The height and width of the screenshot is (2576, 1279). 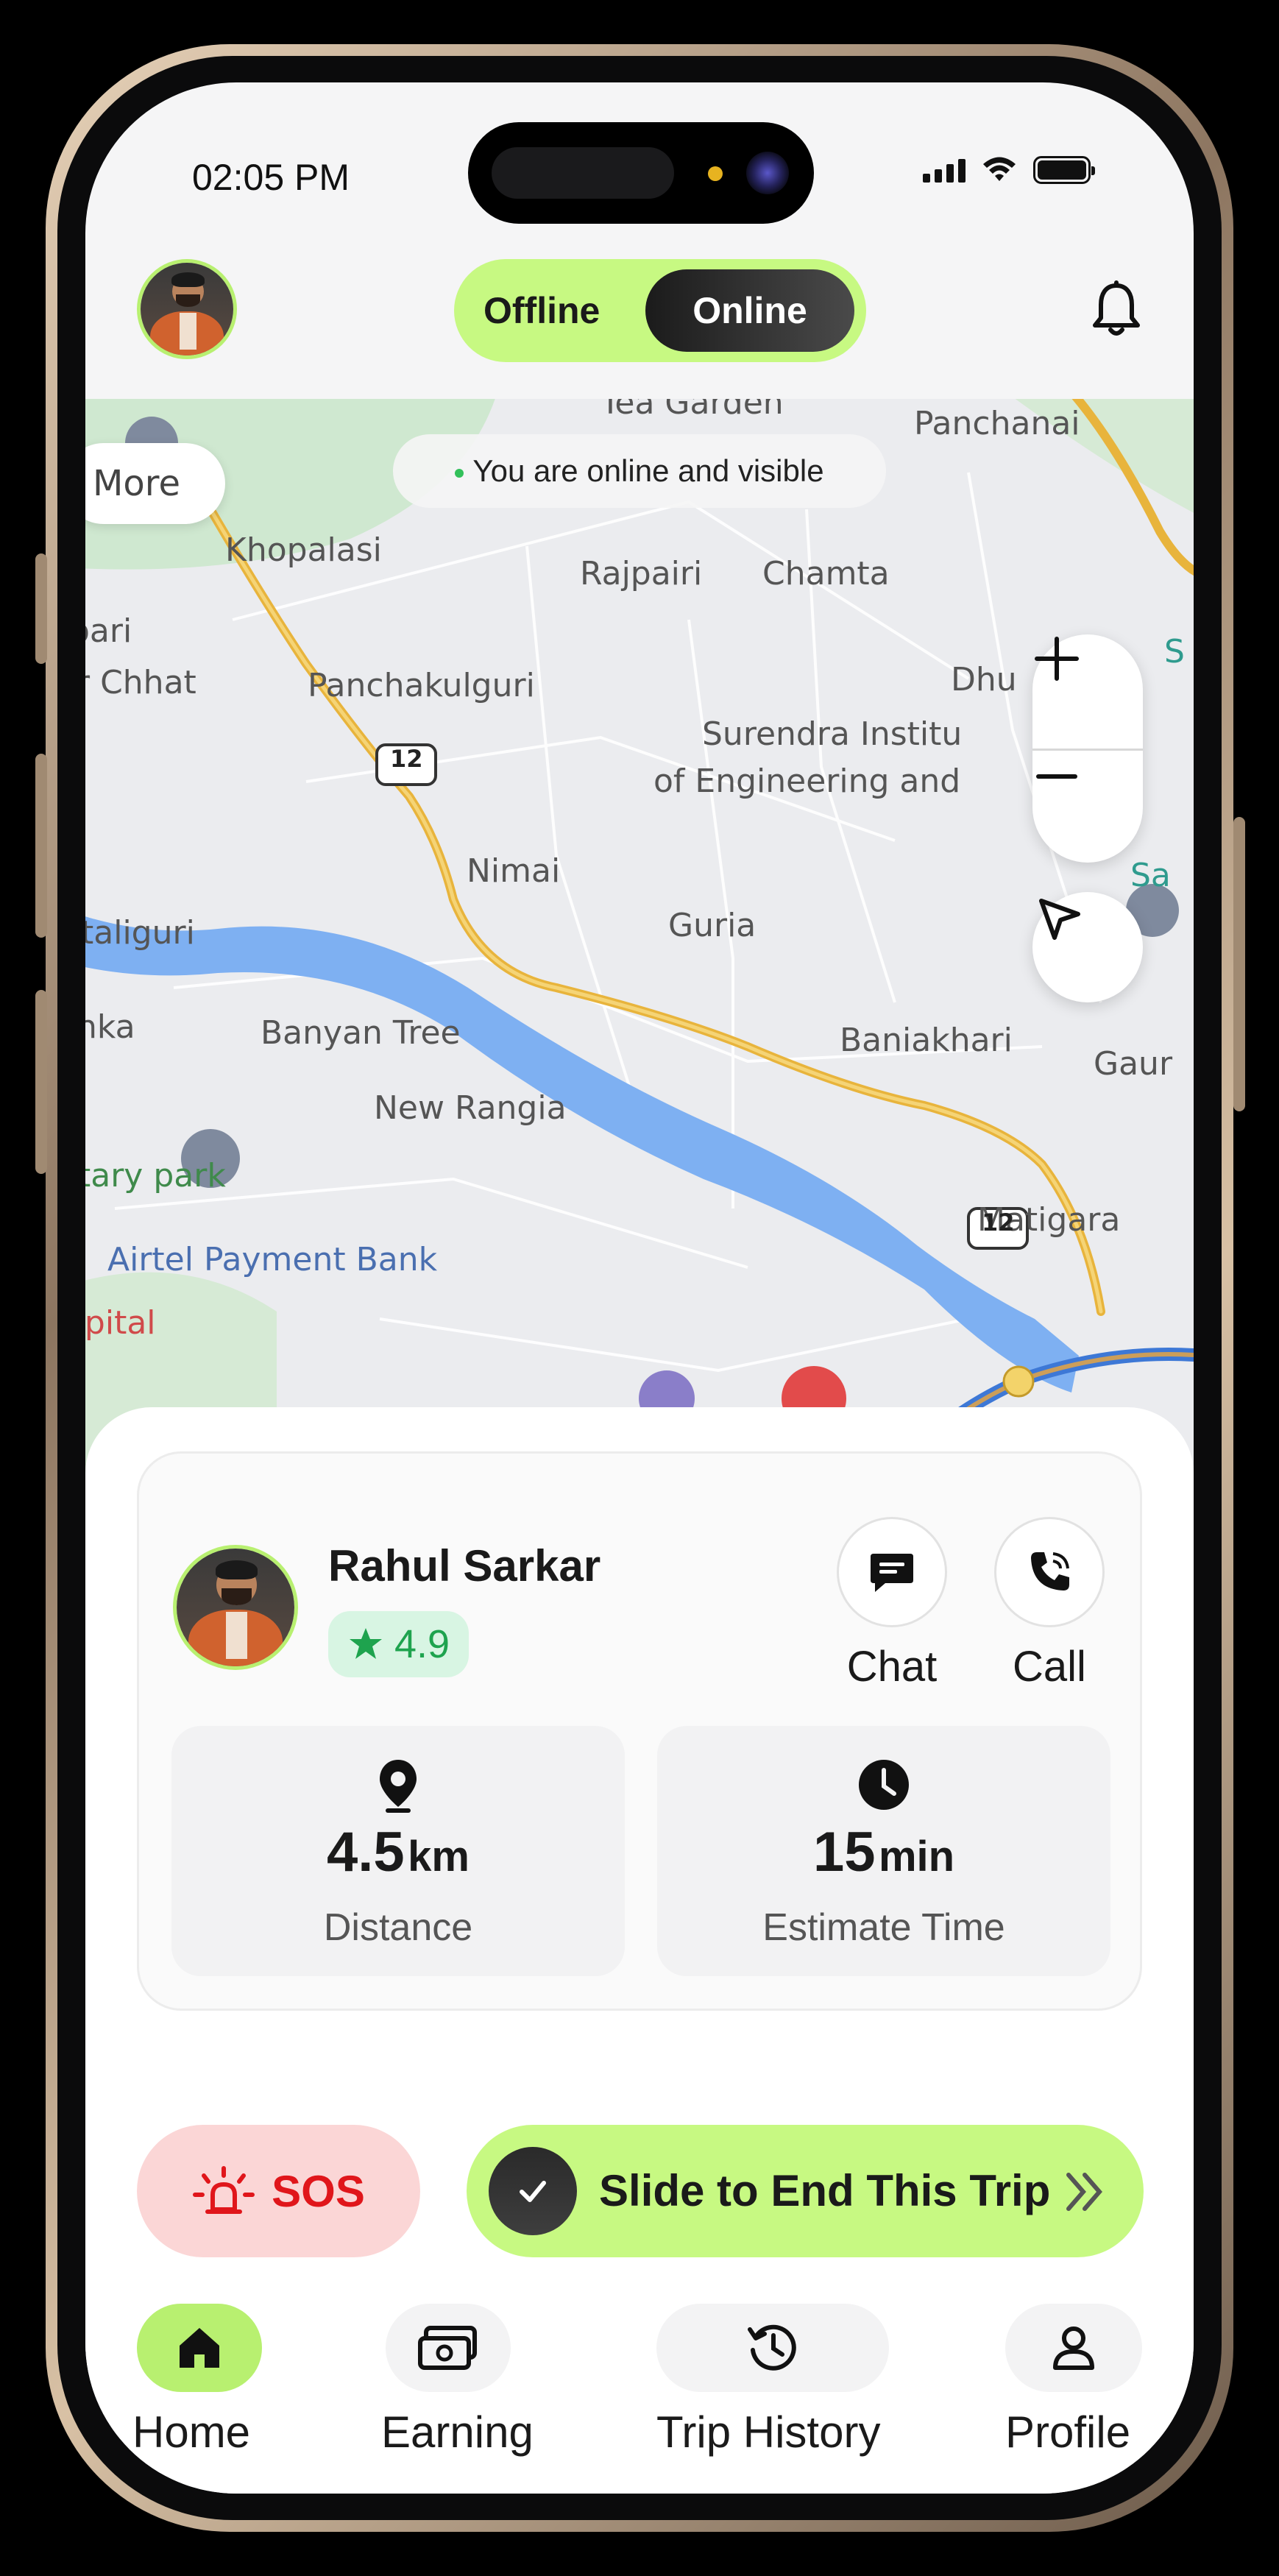 I want to click on privacy-indicator-dot, so click(x=715, y=173).